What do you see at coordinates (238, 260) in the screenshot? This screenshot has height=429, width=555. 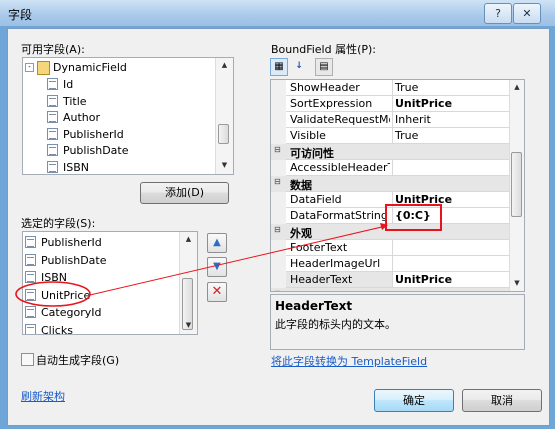 I see `annotation-arrow` at bounding box center [238, 260].